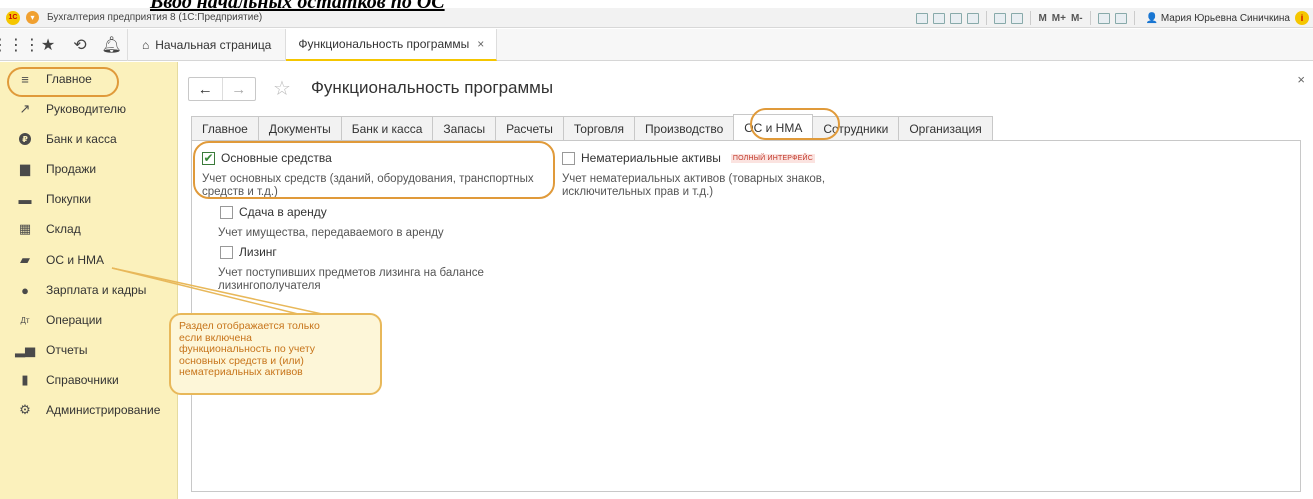 This screenshot has width=1313, height=499. I want to click on sidebar-item-operations: Дт Операции, so click(89, 320).